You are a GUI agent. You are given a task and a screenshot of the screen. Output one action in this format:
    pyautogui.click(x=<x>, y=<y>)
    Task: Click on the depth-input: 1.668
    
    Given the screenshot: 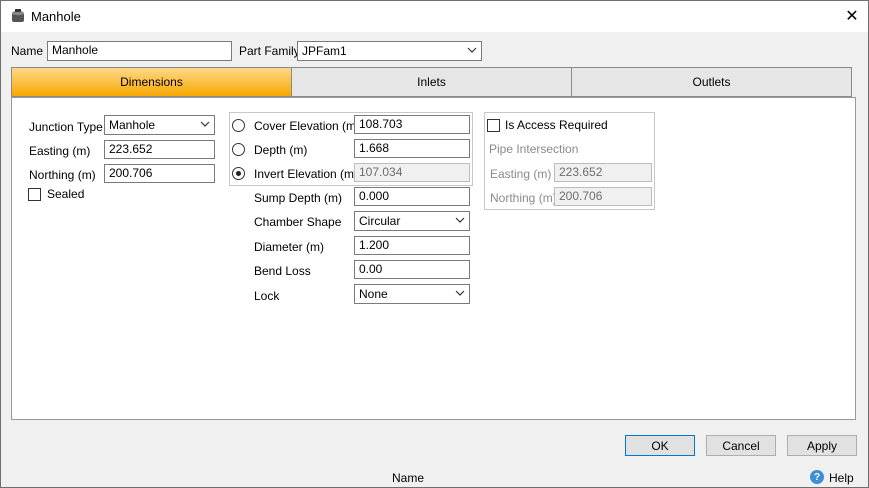 What is the action you would take?
    pyautogui.click(x=412, y=148)
    